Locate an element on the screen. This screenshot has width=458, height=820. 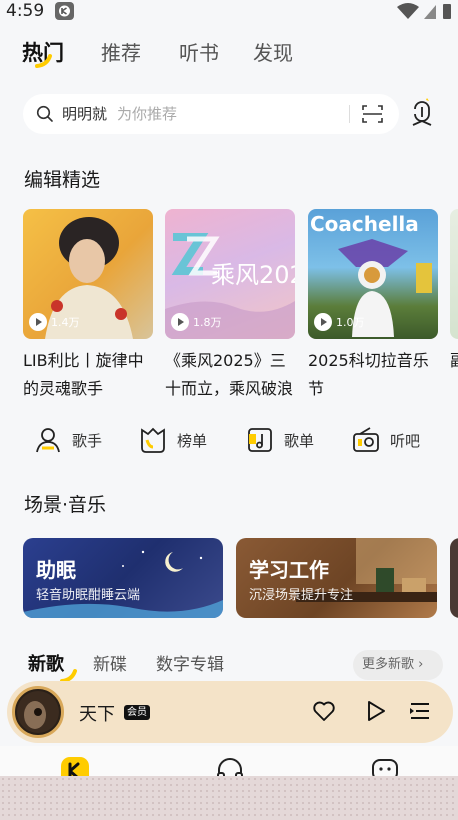
scene-music-title: 场景·音乐 is located at coordinates (65, 505).